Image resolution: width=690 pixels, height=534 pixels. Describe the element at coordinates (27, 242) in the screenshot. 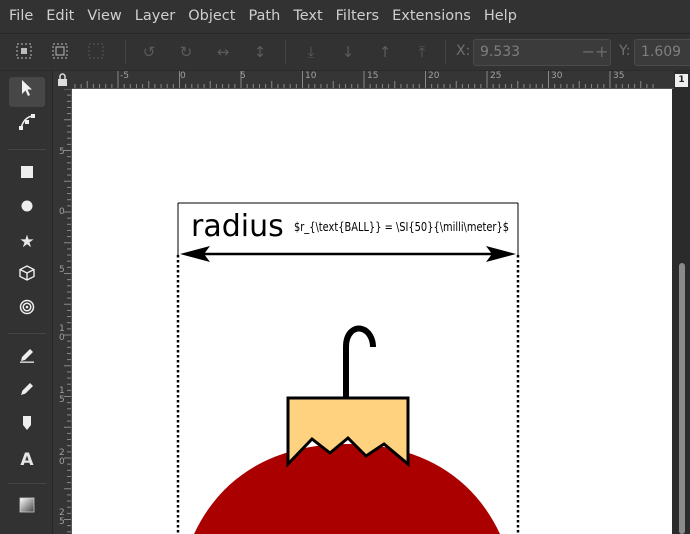

I see `star-tool-icon: ★` at that location.